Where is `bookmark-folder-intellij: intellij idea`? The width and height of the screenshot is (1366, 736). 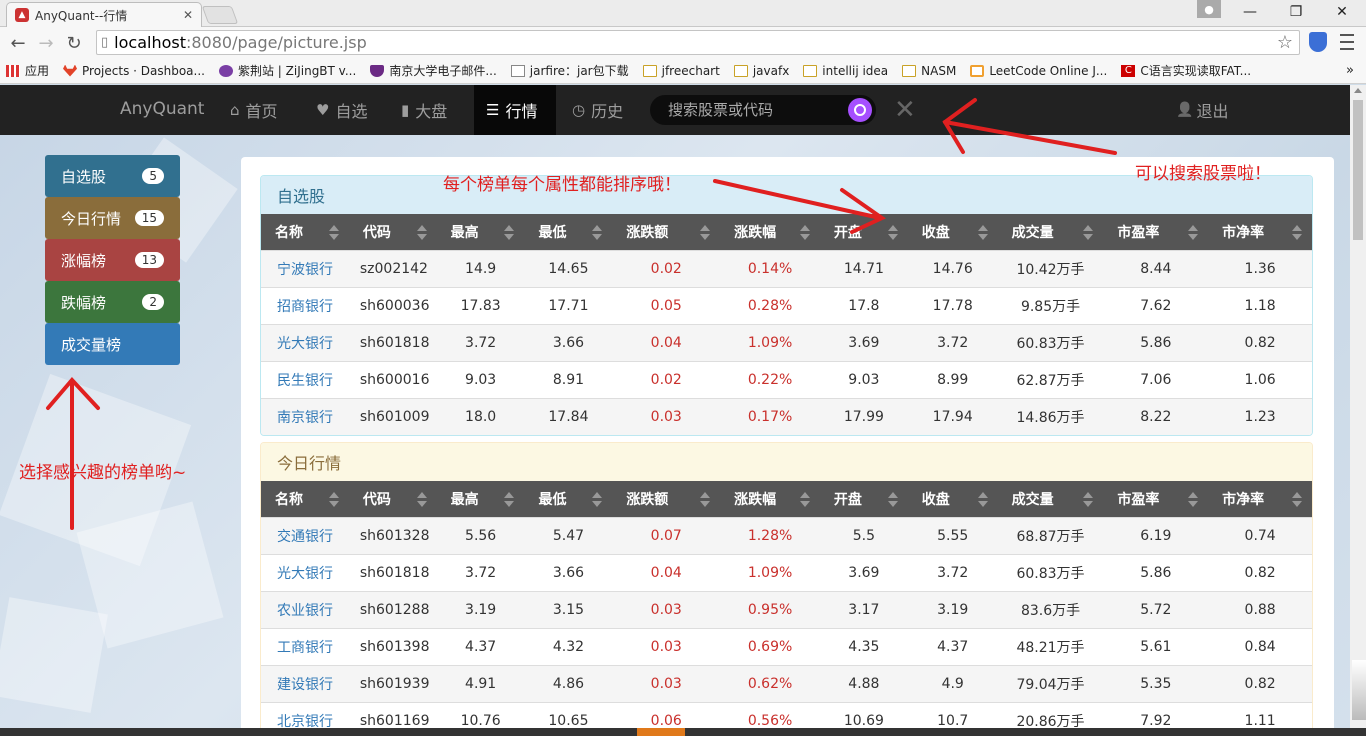
bookmark-folder-intellij: intellij idea is located at coordinates (845, 71).